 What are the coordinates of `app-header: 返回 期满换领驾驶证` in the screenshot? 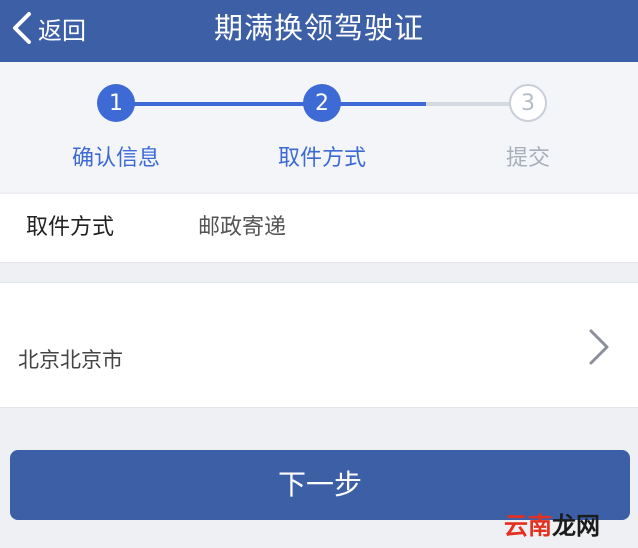 It's located at (319, 31).